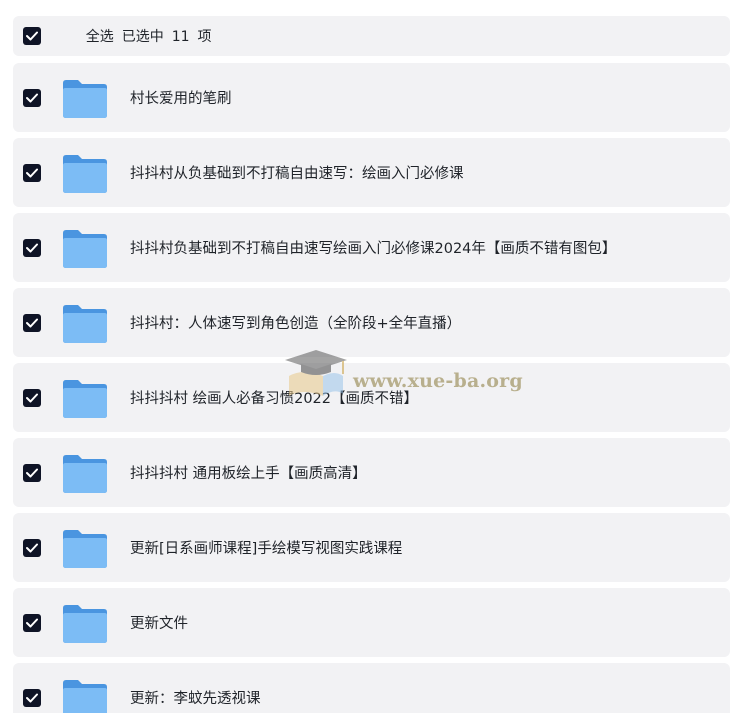 Image resolution: width=730 pixels, height=713 pixels. I want to click on file-name: 更新：李蚊先透视课, so click(195, 697).